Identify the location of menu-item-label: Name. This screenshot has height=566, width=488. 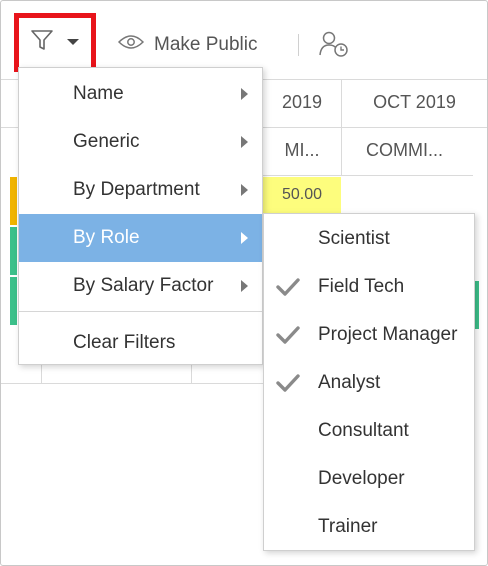
(98, 93).